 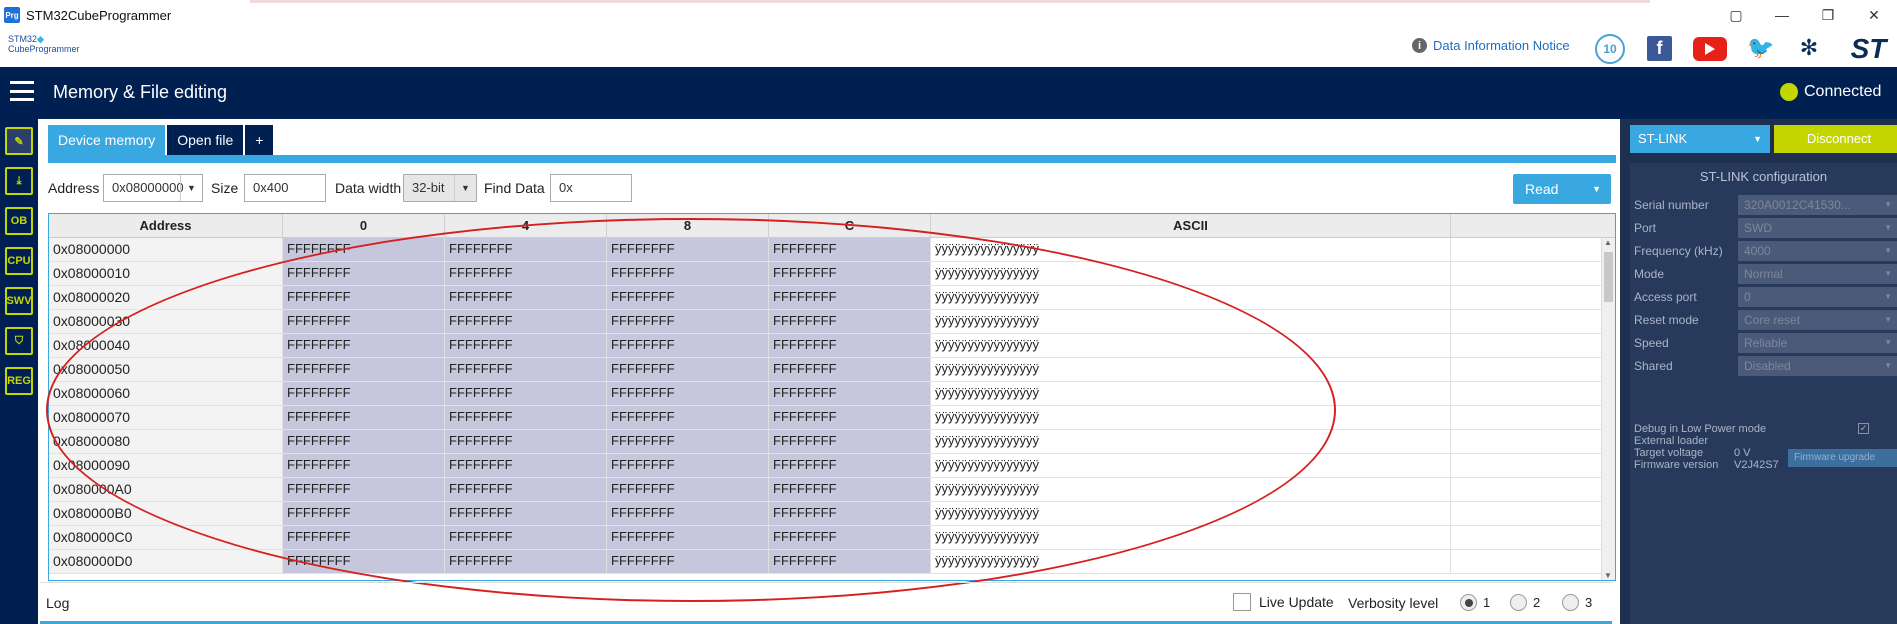 I want to click on config-select: 320A0012C41530... ▼, so click(x=1817, y=205).